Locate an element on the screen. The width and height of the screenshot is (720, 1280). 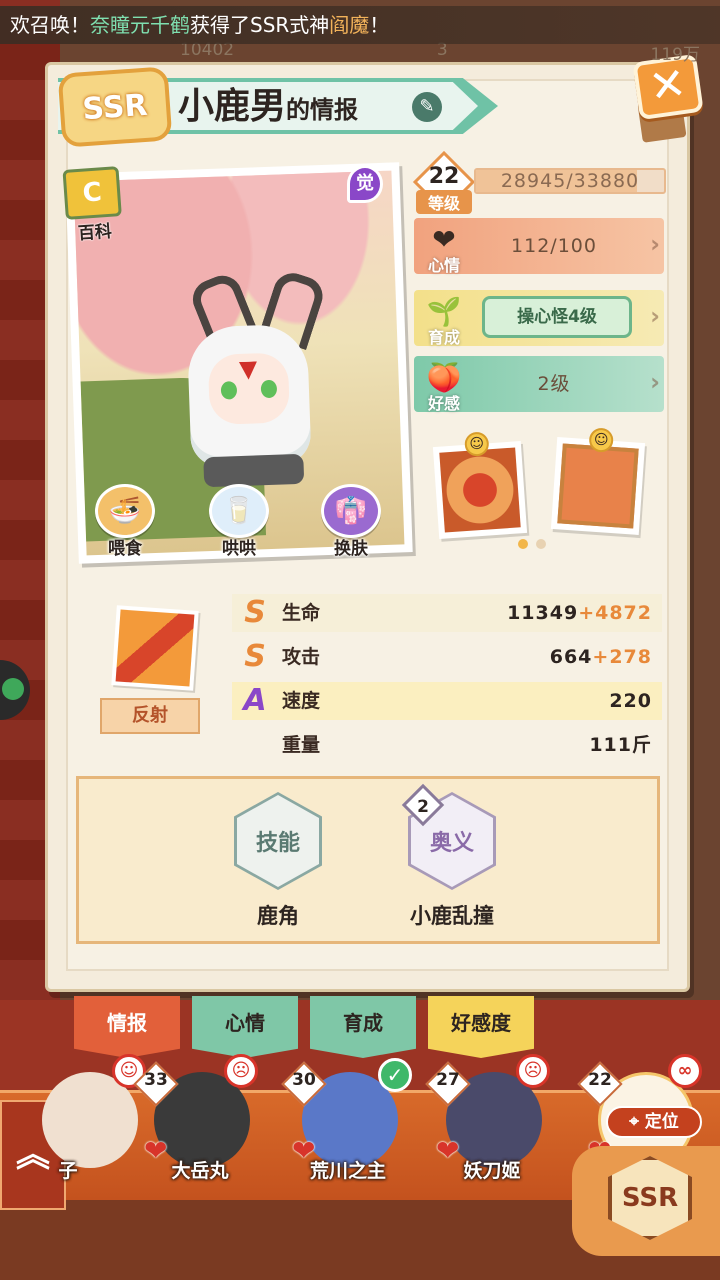
announcement-suffix: ！ is located at coordinates (379, 25).